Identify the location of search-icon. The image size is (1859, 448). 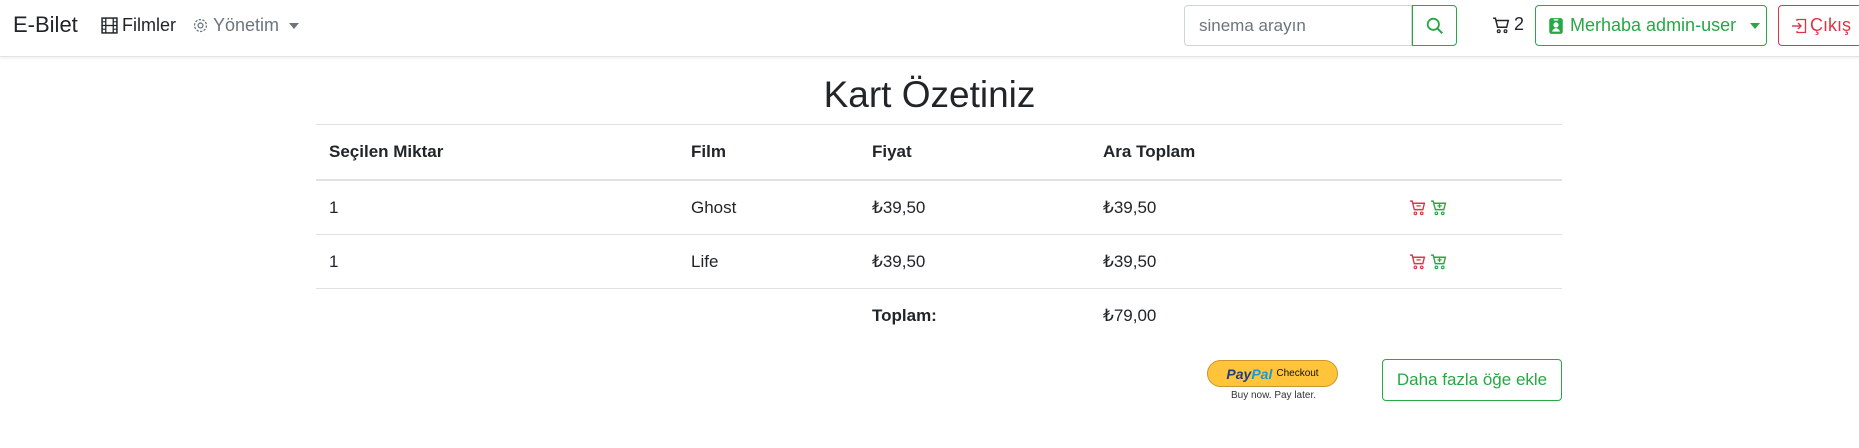
(1434, 25).